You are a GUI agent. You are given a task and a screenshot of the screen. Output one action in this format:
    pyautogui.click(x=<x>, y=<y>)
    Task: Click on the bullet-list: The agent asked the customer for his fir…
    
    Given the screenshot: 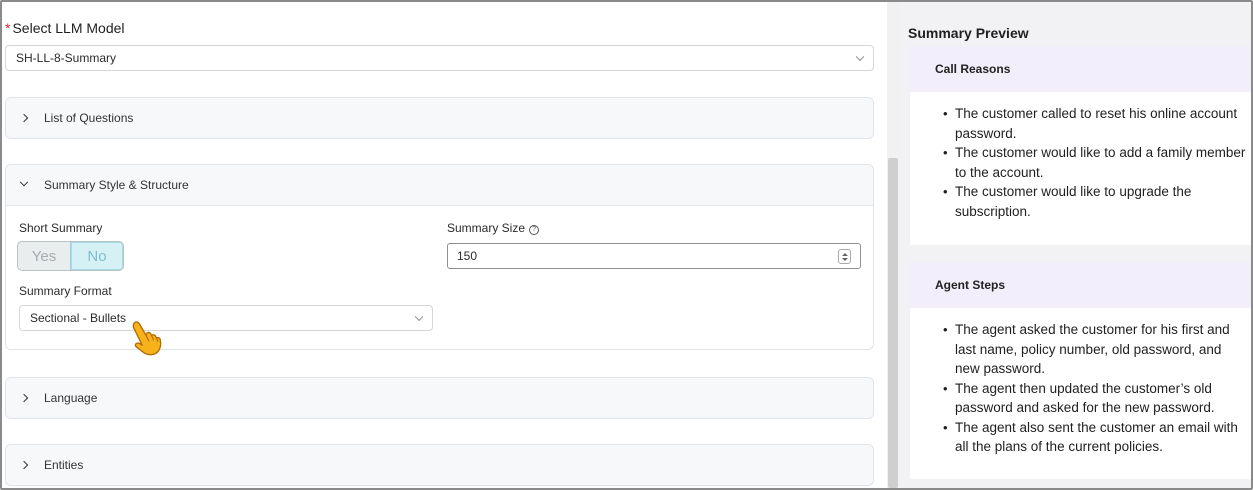 What is the action you would take?
    pyautogui.click(x=1080, y=382)
    